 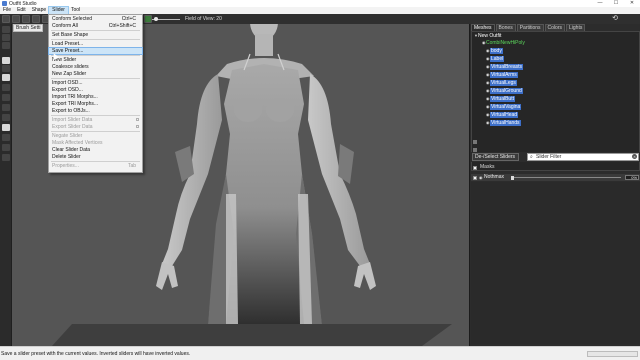 What do you see at coordinates (504, 107) in the screenshot?
I see `tree-item-mesh: ◉ VirtualVagina` at bounding box center [504, 107].